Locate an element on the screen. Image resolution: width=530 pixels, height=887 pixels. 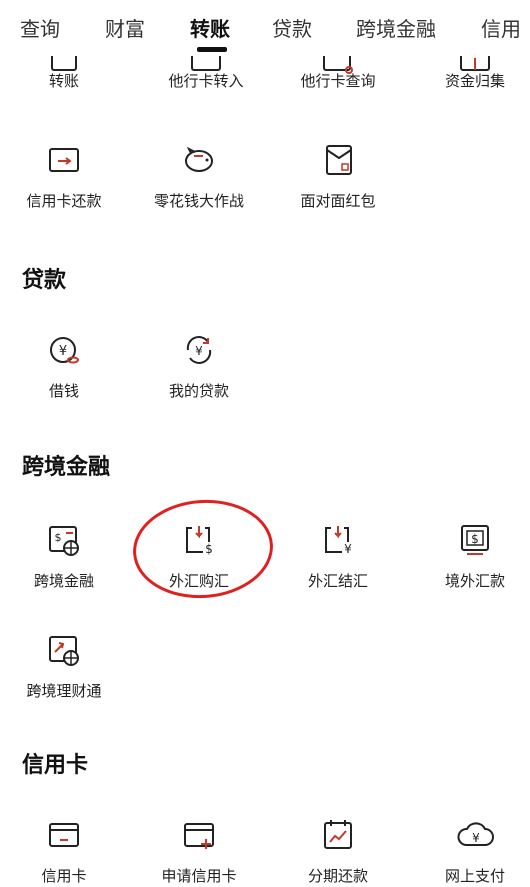
top-tab-bar: 查询 财富 转账 贷款 跨境金融 信用 is located at coordinates (265, 28).